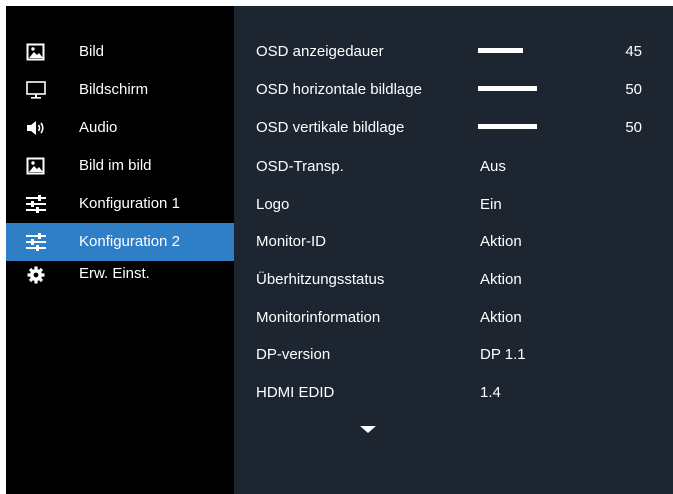  I want to click on setting-row-monitorinformation: Monitorinformation Aktion, so click(453, 318).